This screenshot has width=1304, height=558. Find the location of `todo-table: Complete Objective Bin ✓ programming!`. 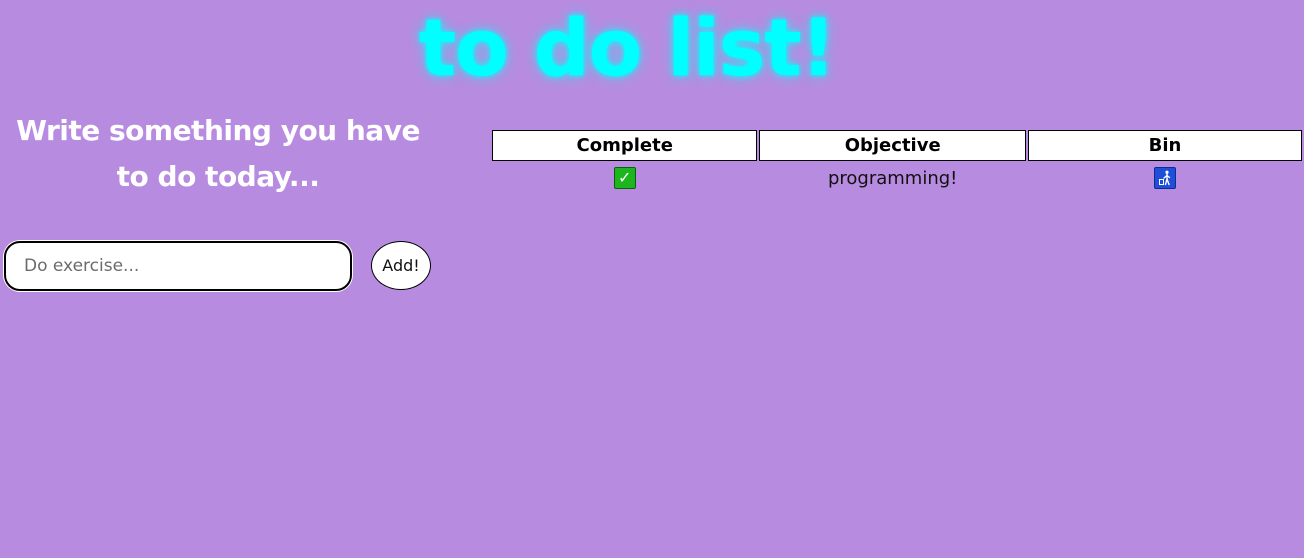

todo-table: Complete Objective Bin ✓ programming! is located at coordinates (897, 161).